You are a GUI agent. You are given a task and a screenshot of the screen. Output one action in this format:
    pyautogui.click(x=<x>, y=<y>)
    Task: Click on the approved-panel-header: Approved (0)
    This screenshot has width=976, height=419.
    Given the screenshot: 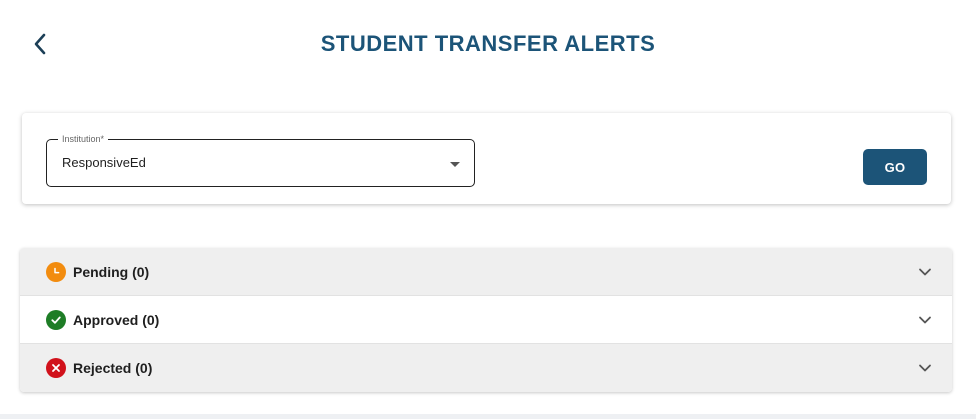 What is the action you would take?
    pyautogui.click(x=486, y=320)
    